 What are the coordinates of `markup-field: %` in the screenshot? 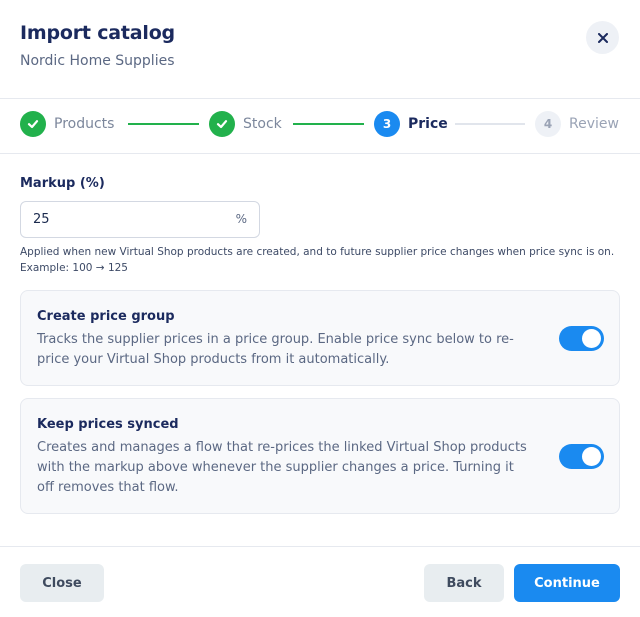 It's located at (140, 219).